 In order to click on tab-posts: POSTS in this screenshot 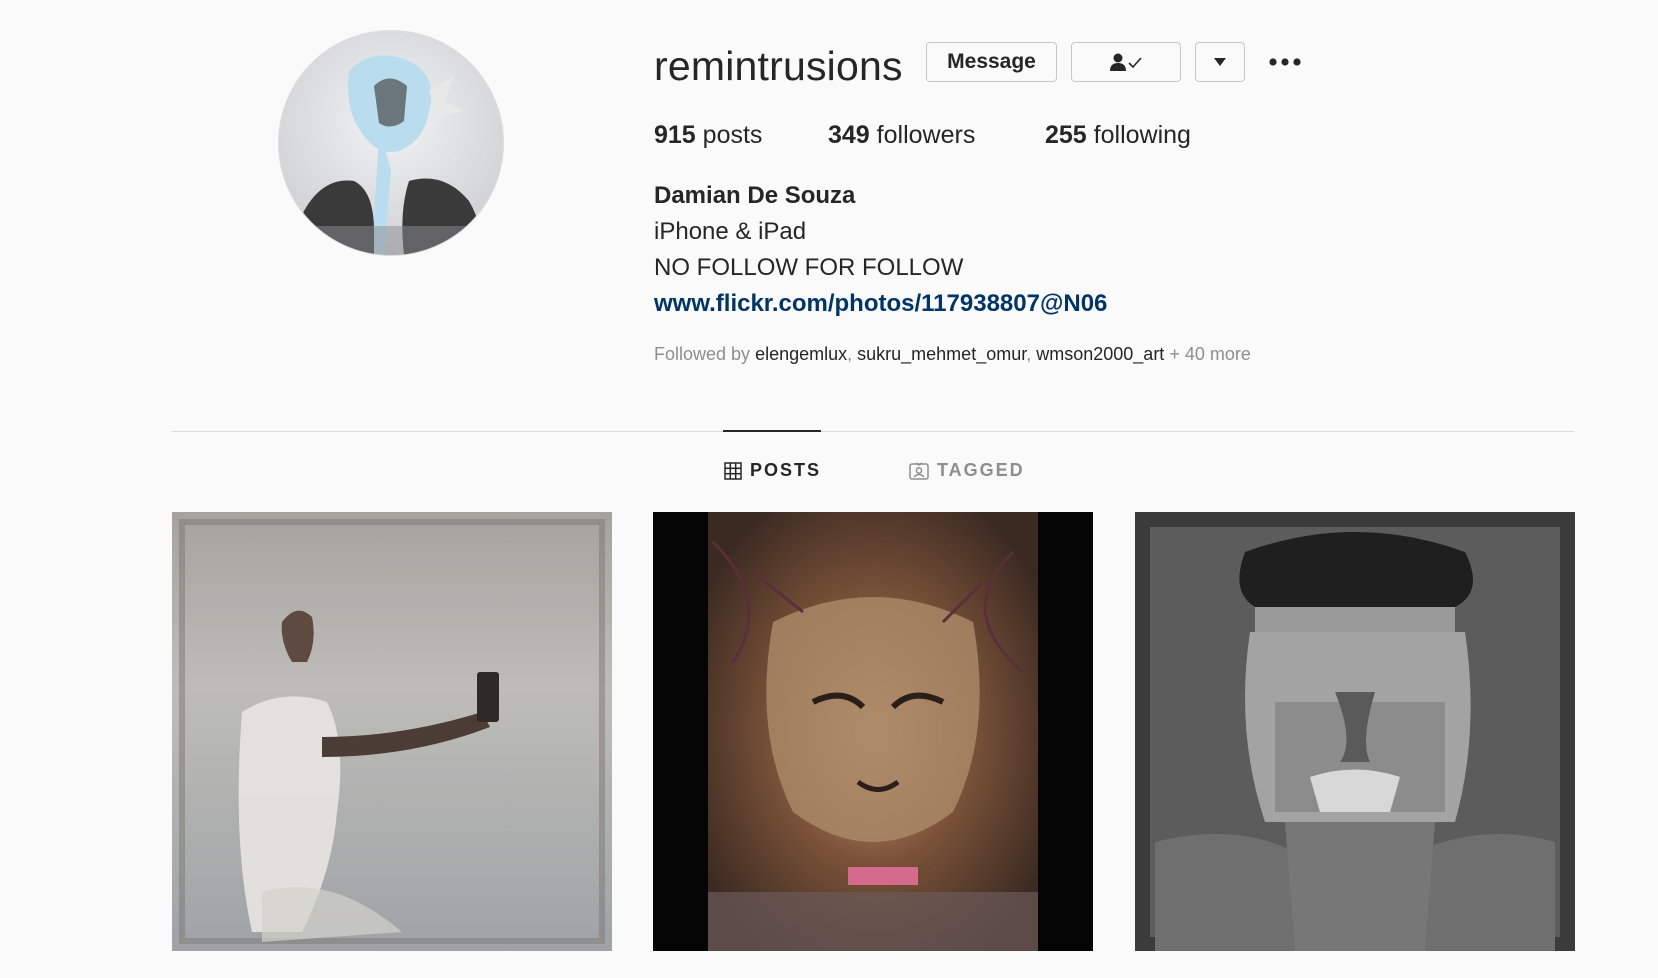, I will do `click(772, 470)`.